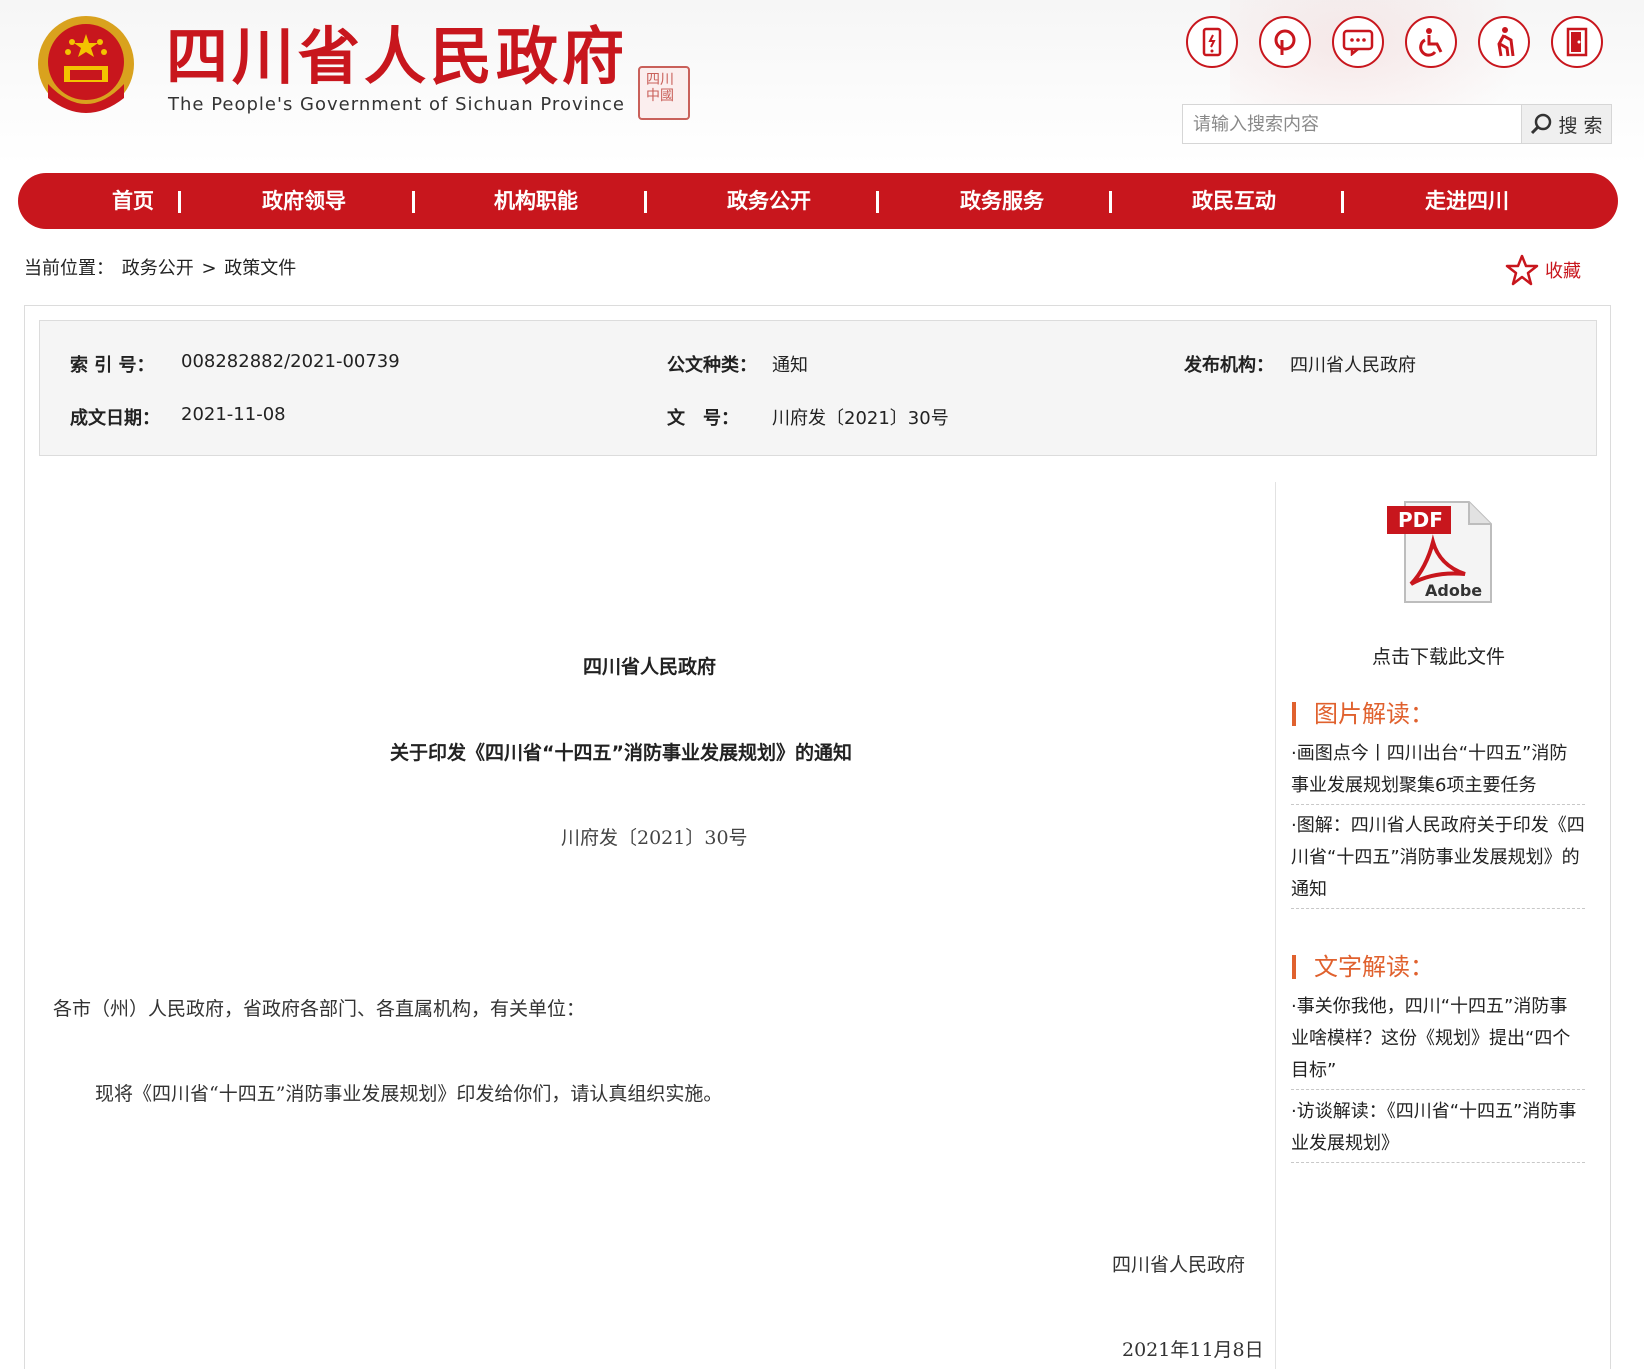 The height and width of the screenshot is (1369, 1644). I want to click on search-button: 搜 索, so click(1566, 124).